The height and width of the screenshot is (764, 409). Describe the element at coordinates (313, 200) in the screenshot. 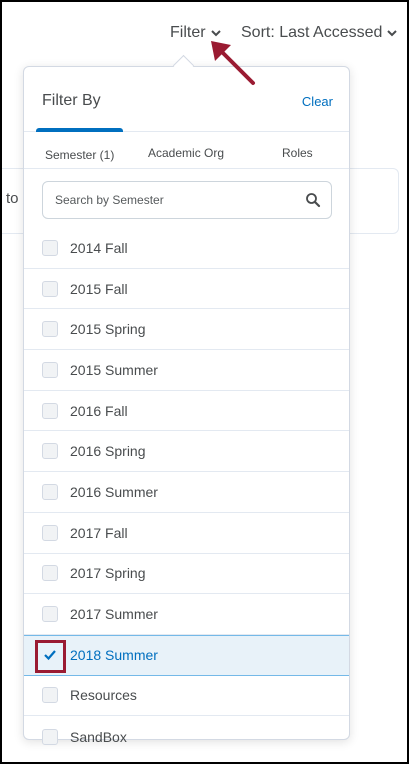

I see `search-icon` at that location.